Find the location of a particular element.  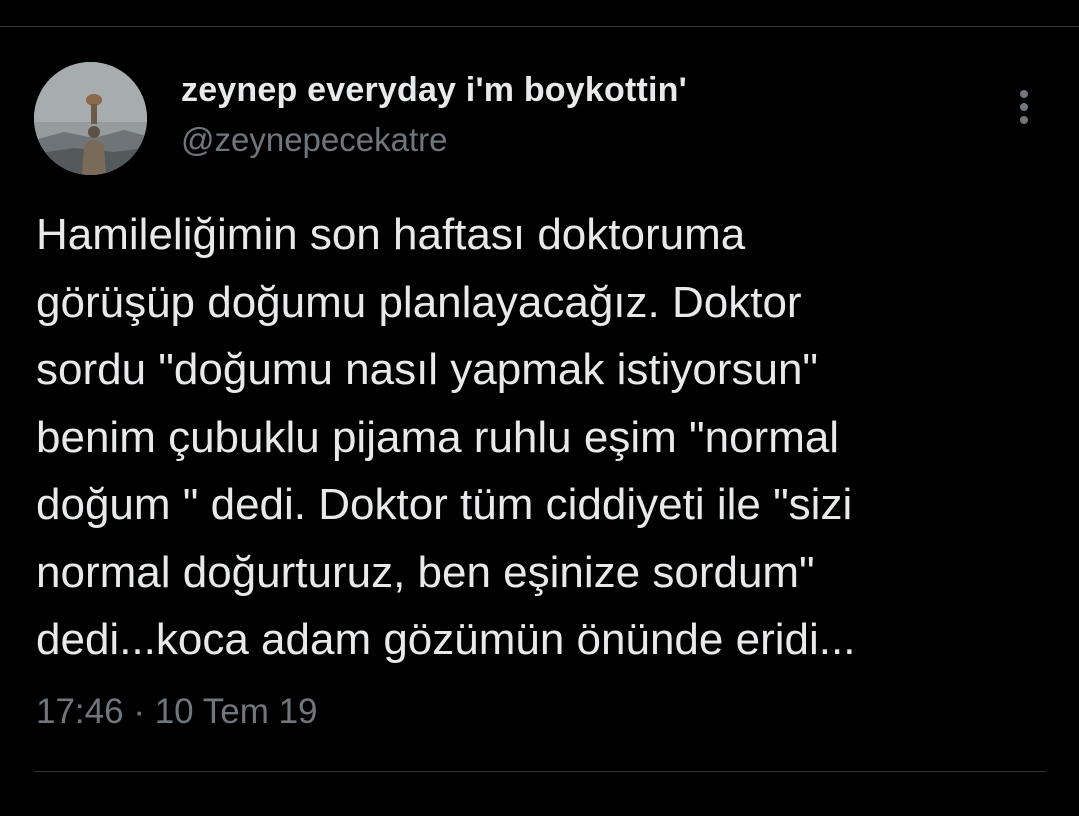

more-options-button is located at coordinates (1024, 107).